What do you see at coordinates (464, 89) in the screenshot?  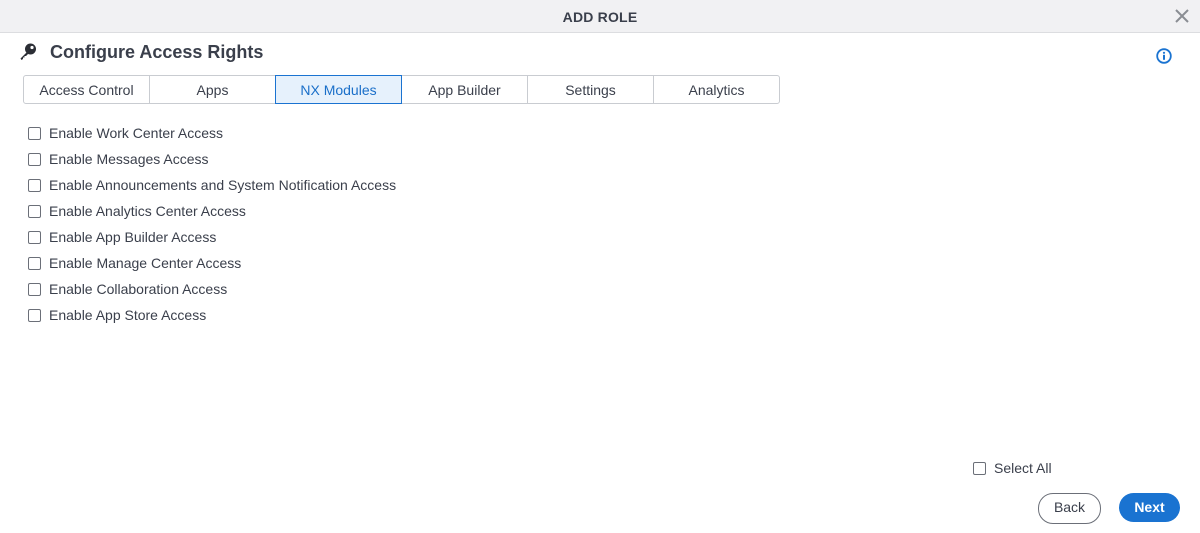 I see `tab-app-builder: App Builder` at bounding box center [464, 89].